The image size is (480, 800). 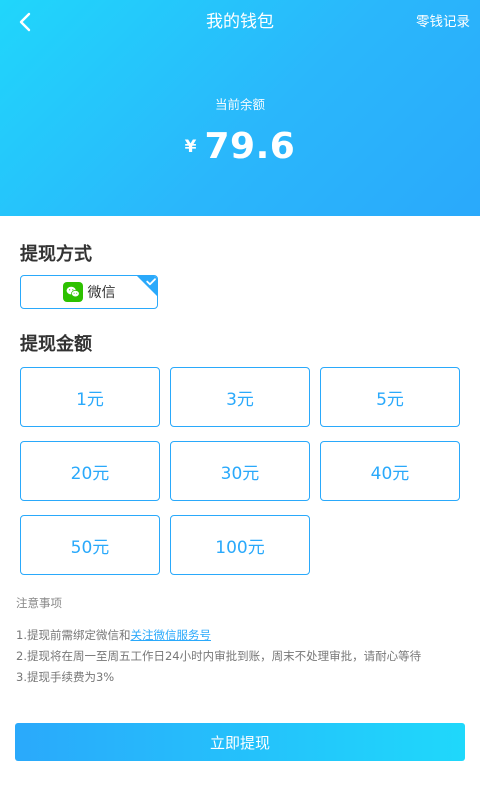 I want to click on note-line-2: 2.提现将在周一至周五工作日24小时内审批到账，周末不处理审批，请耐心等待, so click(x=219, y=656).